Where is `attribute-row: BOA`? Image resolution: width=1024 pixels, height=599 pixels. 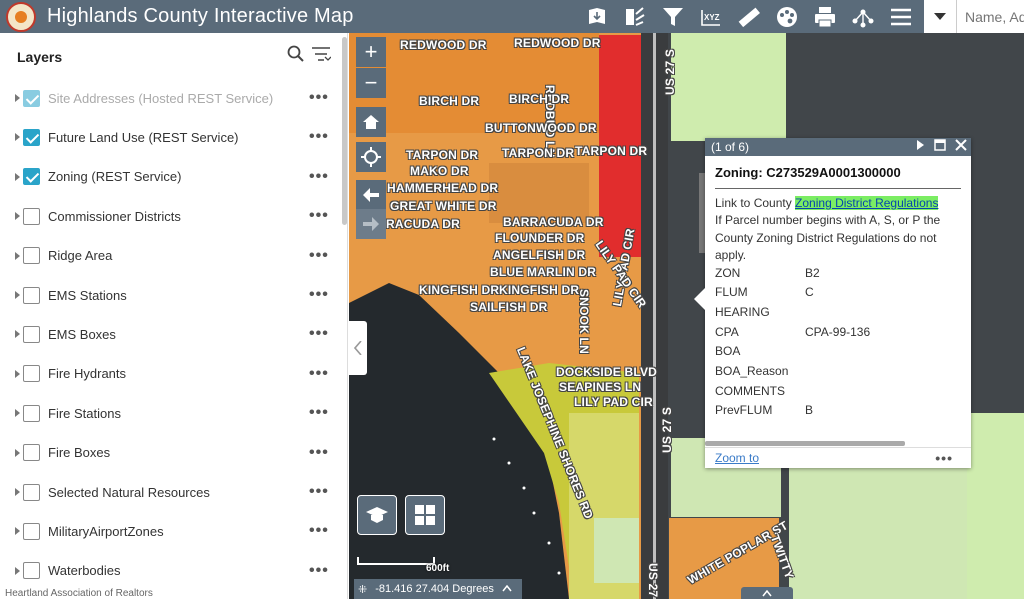 attribute-row: BOA is located at coordinates (838, 353).